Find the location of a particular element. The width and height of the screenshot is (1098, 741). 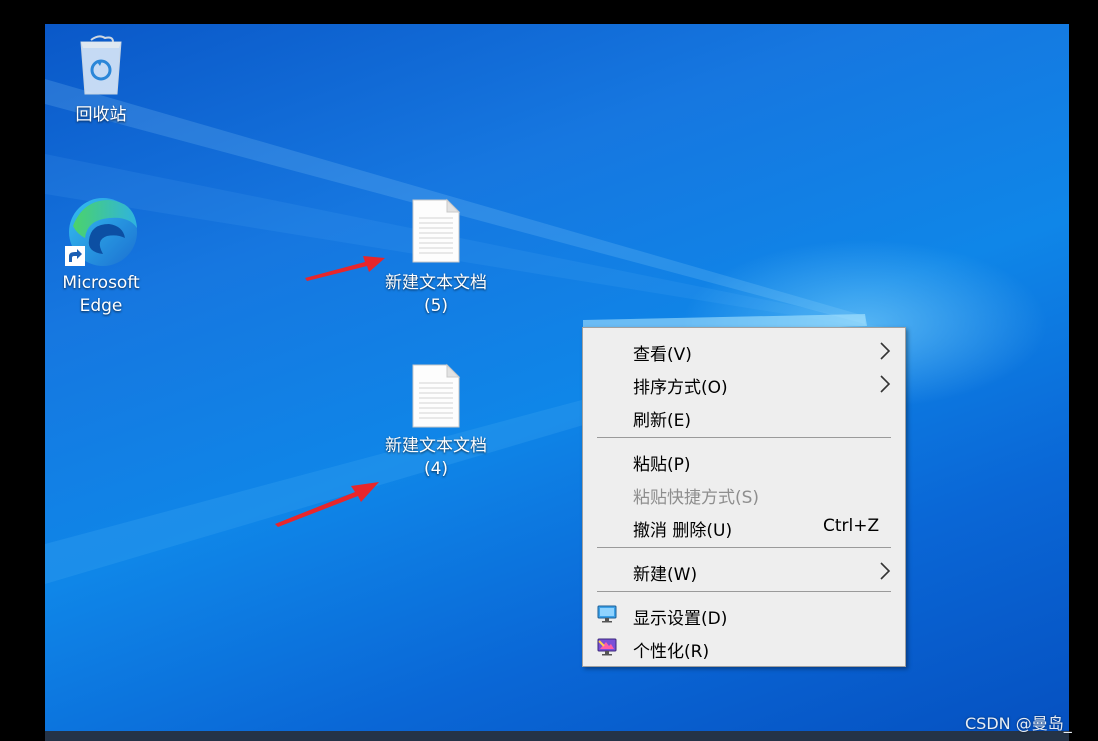

desktop-icon-text-document-5: 新建文本文档 (5) is located at coordinates (436, 258).